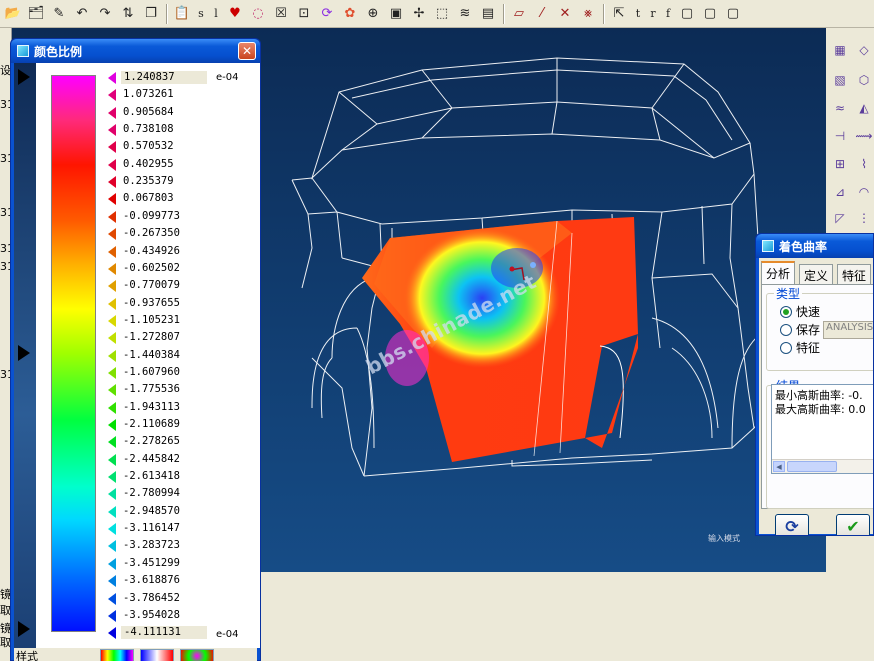 This screenshot has width=874, height=661. Describe the element at coordinates (822, 429) in the screenshot. I see `results-textbox: 最小高斯曲率: -0. 最大高斯曲率: 0.0 ◀` at that location.